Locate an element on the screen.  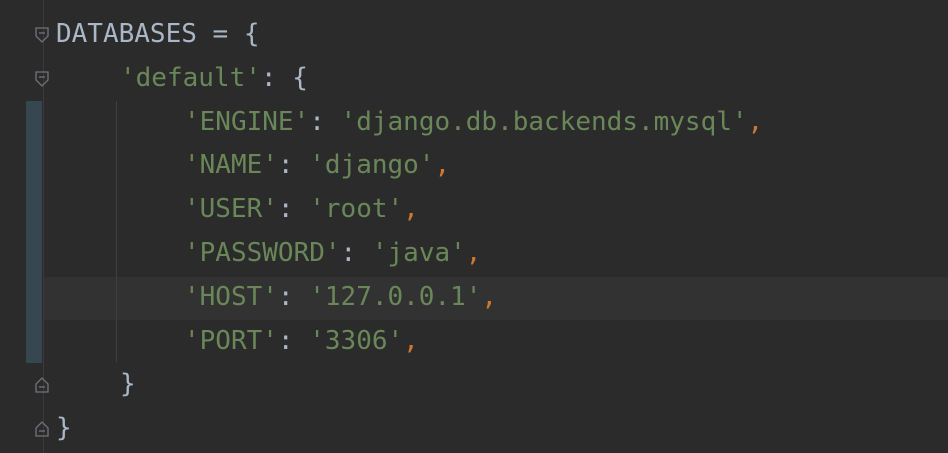
dict-value: 'java' is located at coordinates (418, 252).